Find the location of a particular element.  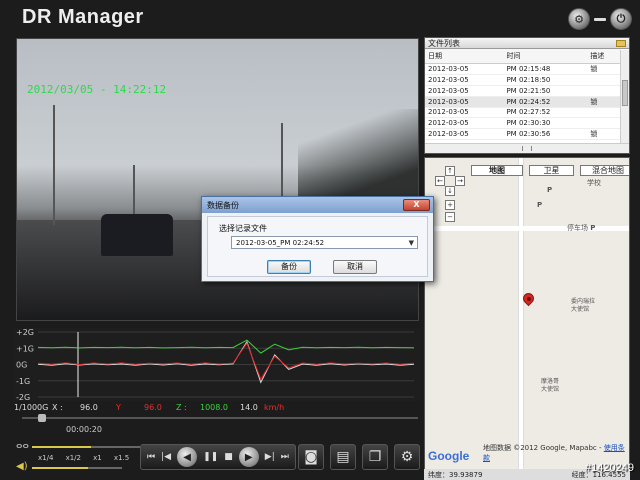

map-label-parking: P is located at coordinates (550, 190).